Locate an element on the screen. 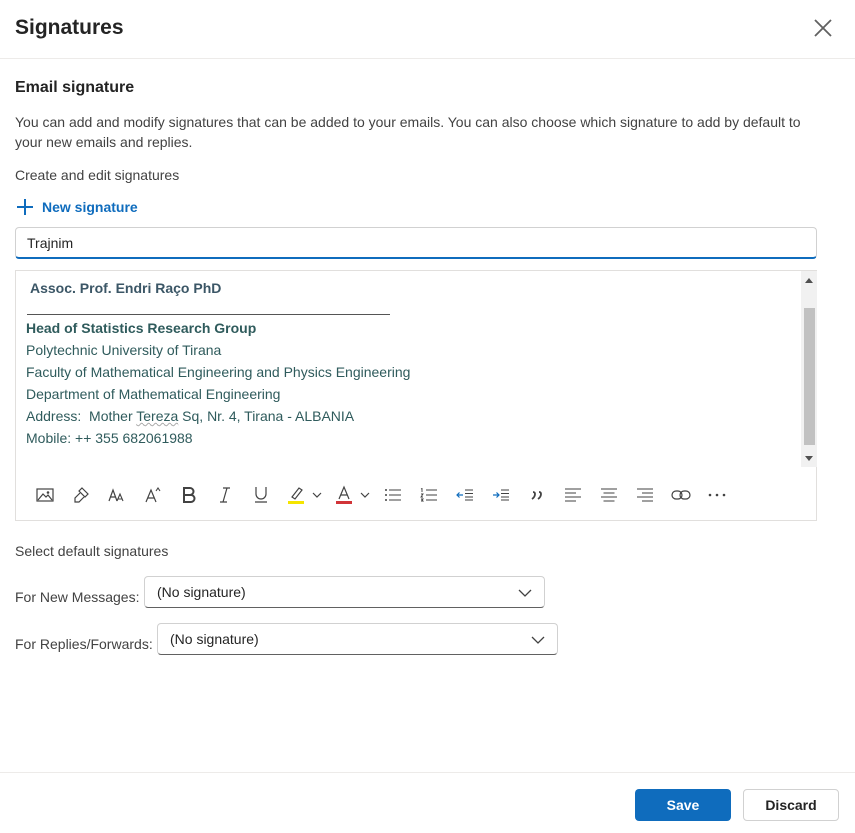 Image resolution: width=855 pixels, height=833 pixels. bullets-icon is located at coordinates (393, 495).